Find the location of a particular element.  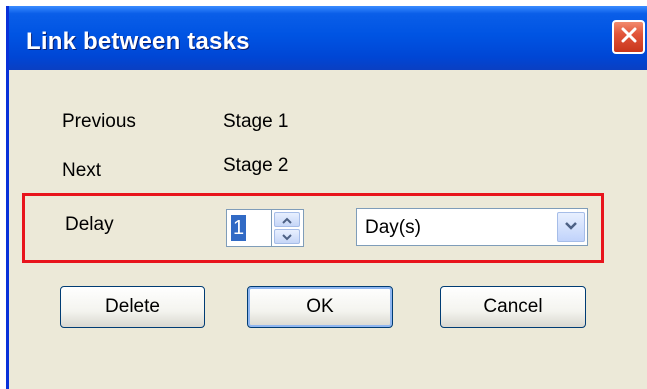

dropdown-button is located at coordinates (571, 227).